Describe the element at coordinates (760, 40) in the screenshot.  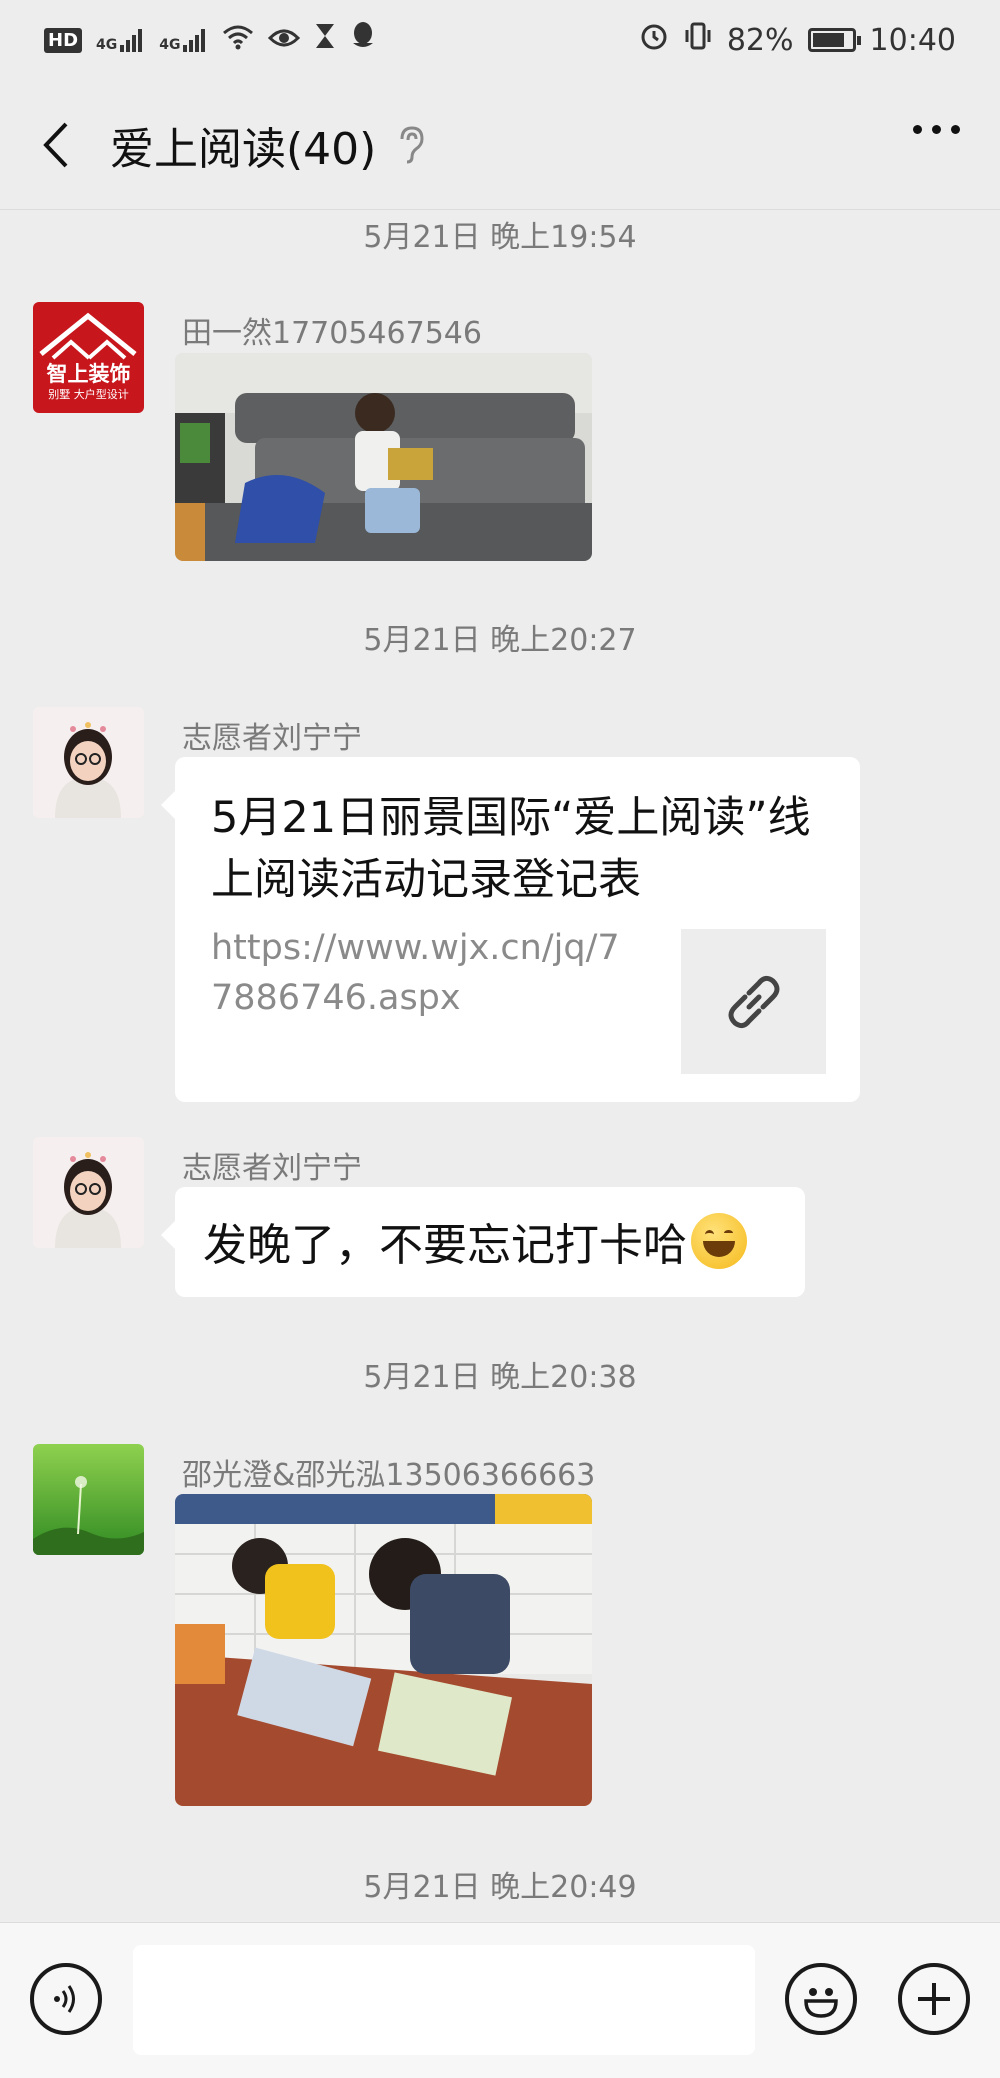
I see `battery-percent: 82%` at that location.